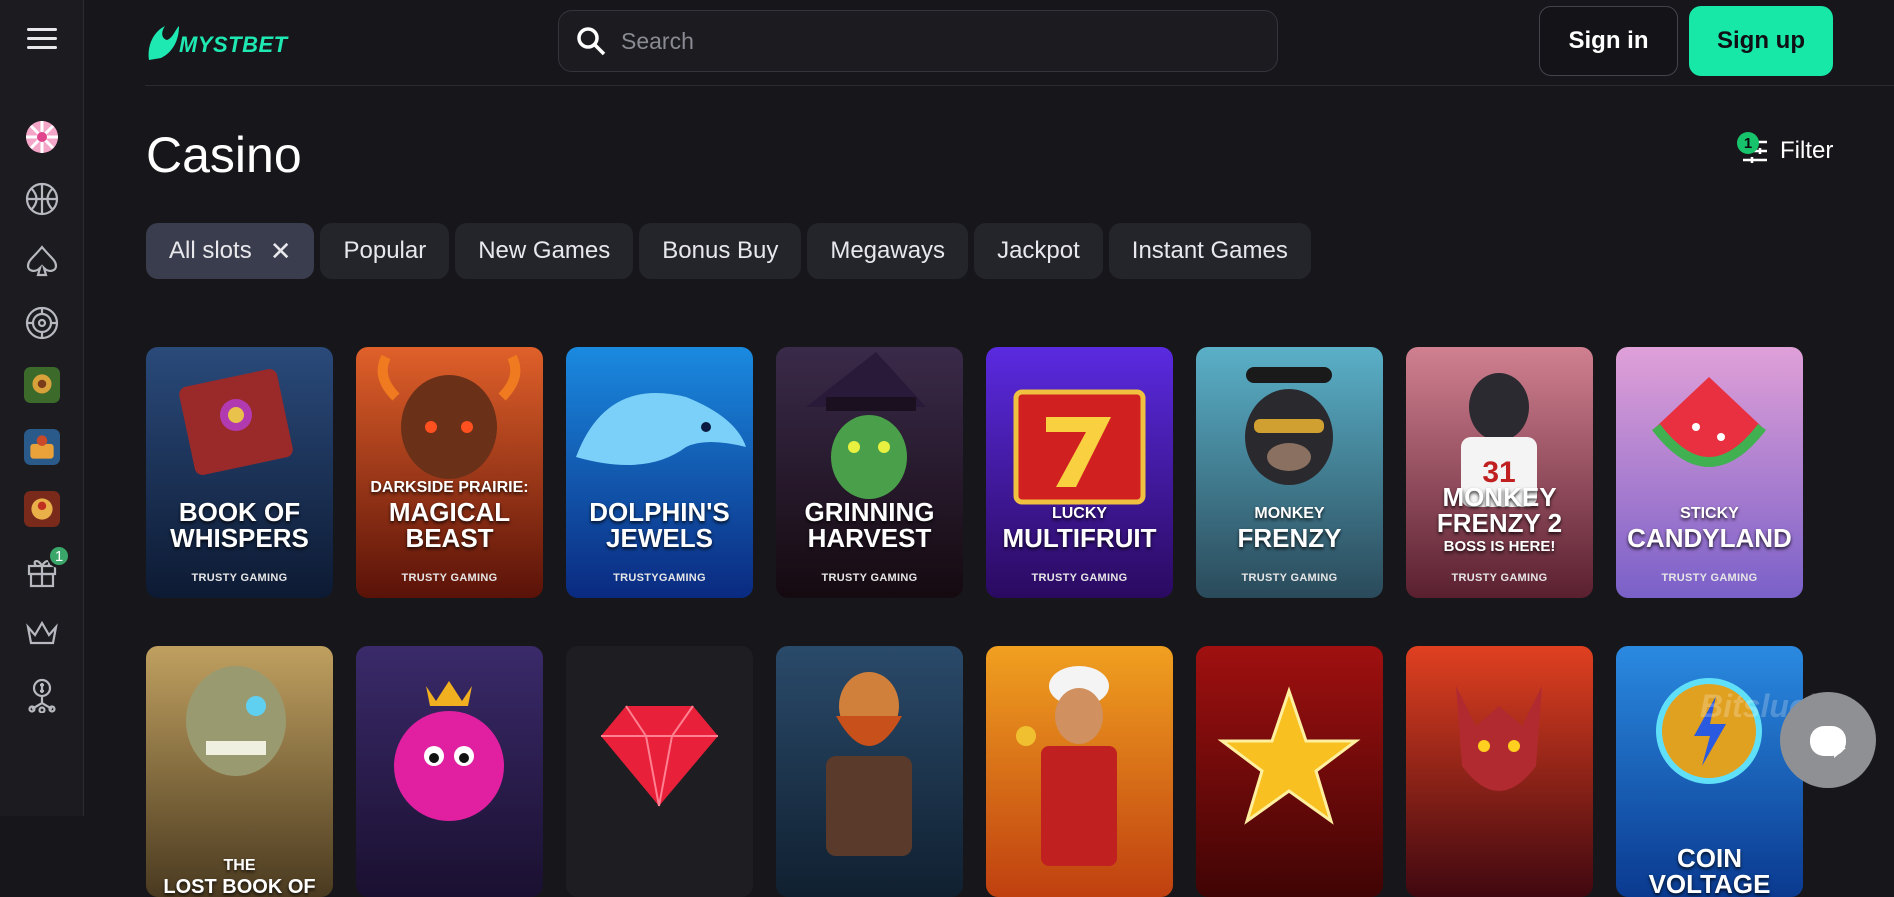 This screenshot has height=897, width=1894. I want to click on search-input, so click(921, 41).